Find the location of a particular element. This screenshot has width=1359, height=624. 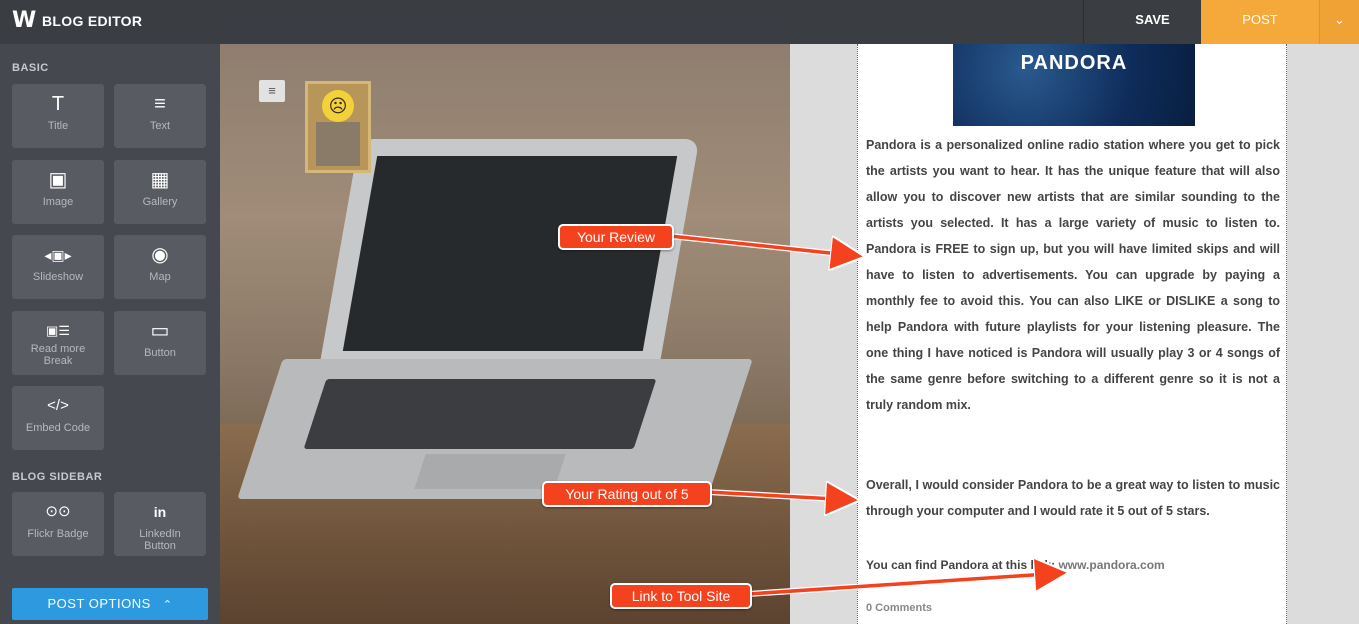

gallery-grid-icon: ▦ is located at coordinates (160, 180).